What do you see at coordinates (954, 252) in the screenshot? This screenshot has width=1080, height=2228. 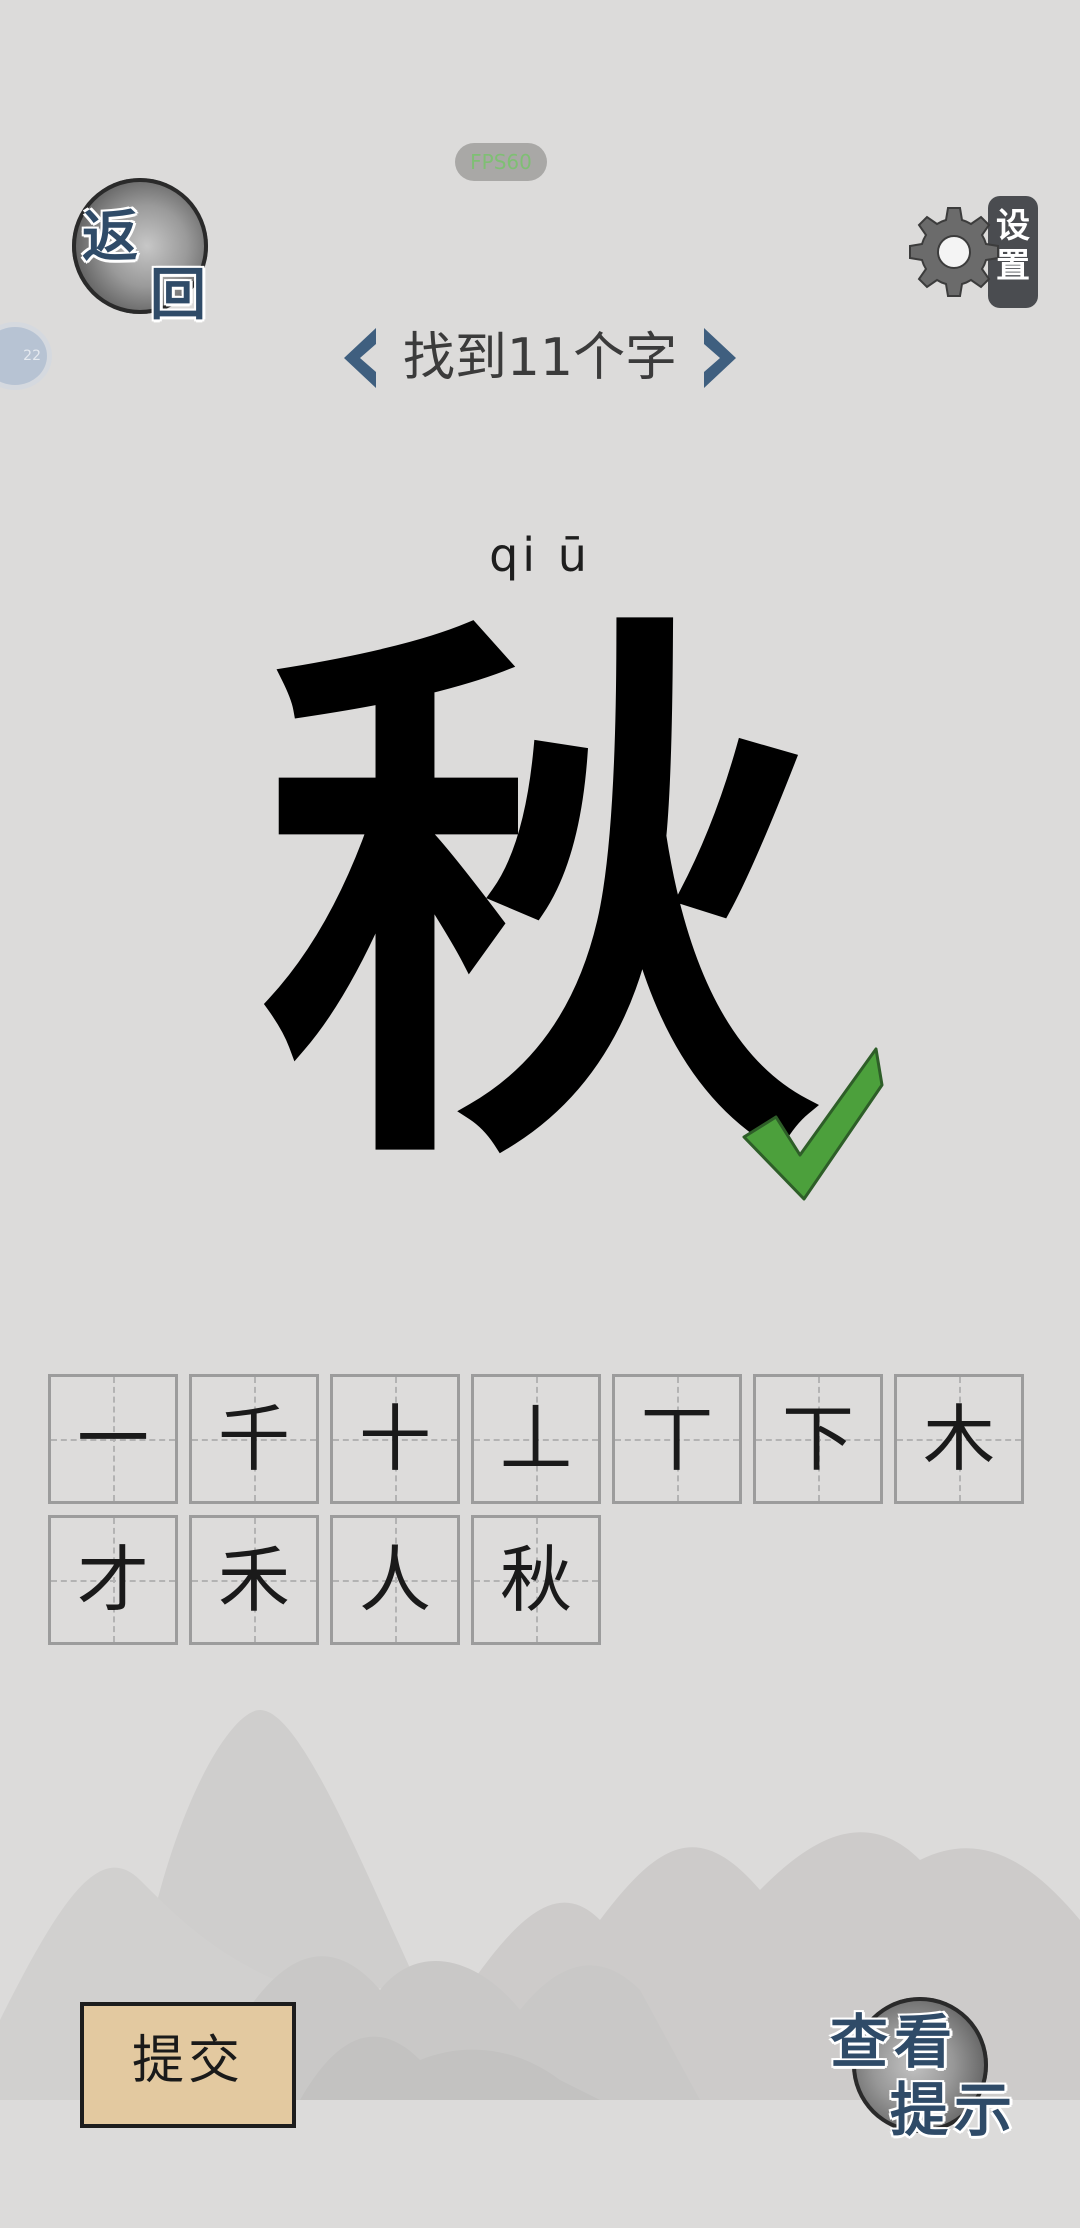 I see `gear-icon` at bounding box center [954, 252].